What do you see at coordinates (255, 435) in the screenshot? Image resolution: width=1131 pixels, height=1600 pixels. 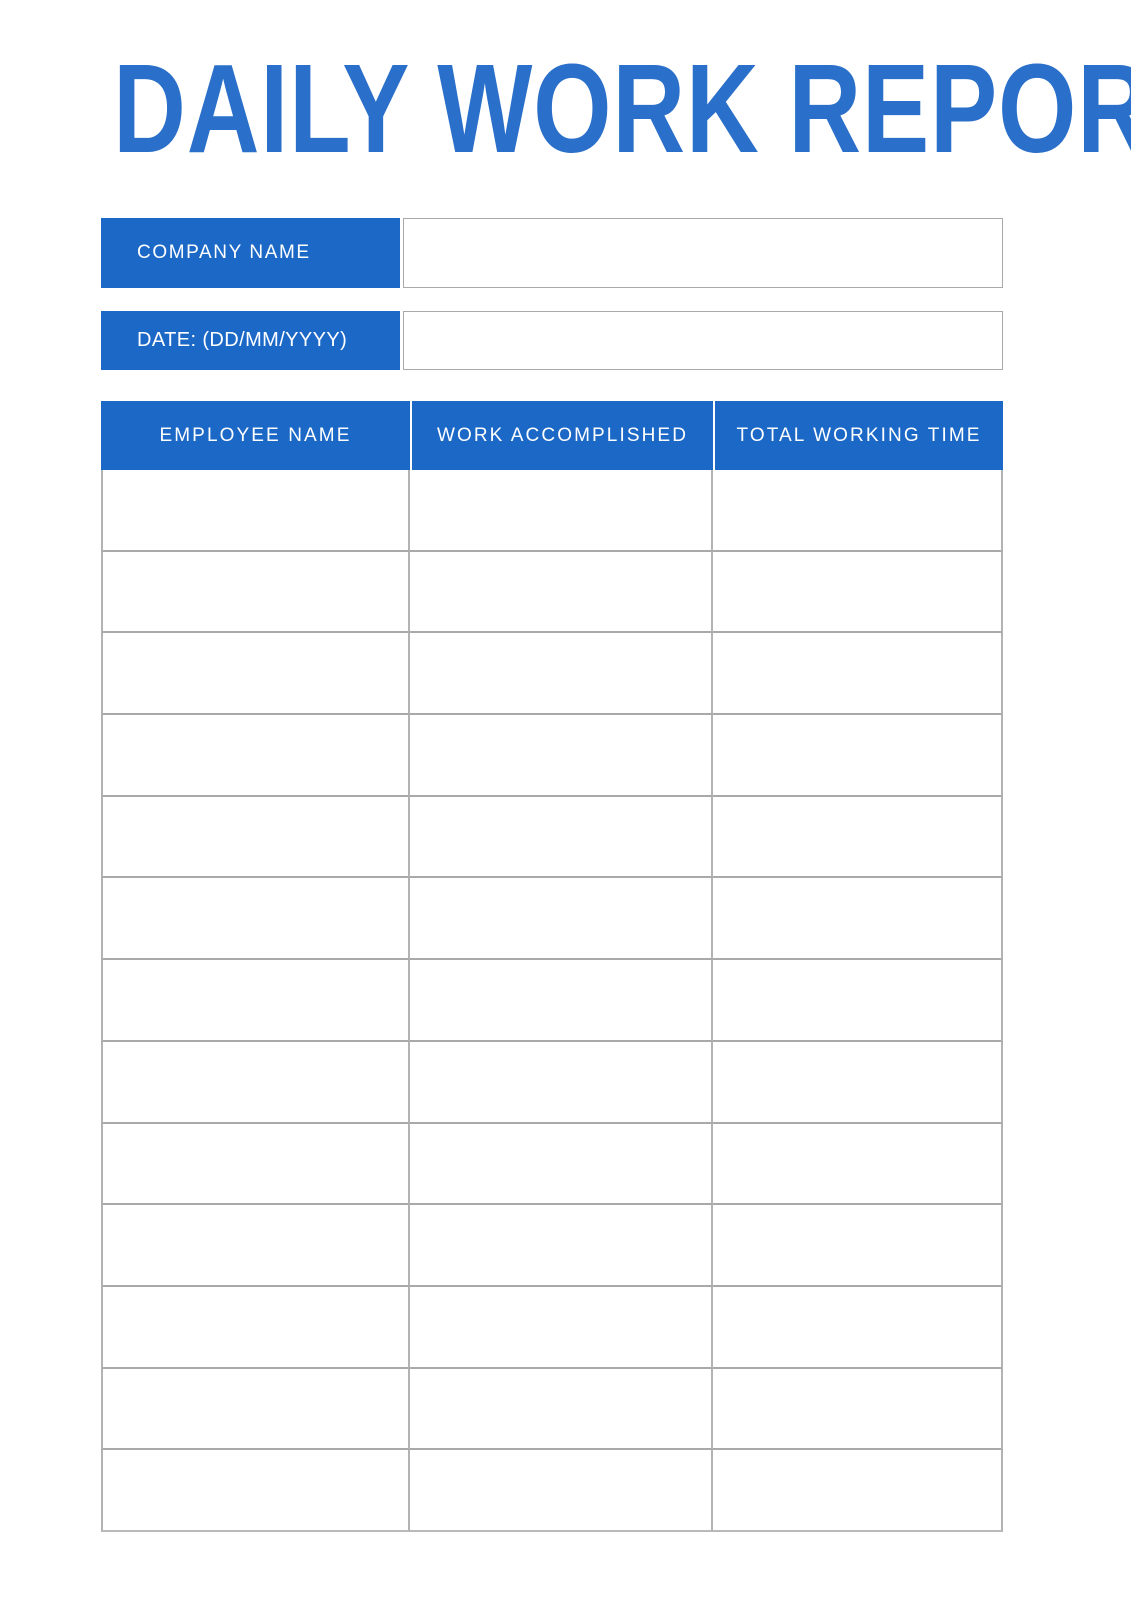 I see `column-header-employee-name: EMPLOYEE NAME` at bounding box center [255, 435].